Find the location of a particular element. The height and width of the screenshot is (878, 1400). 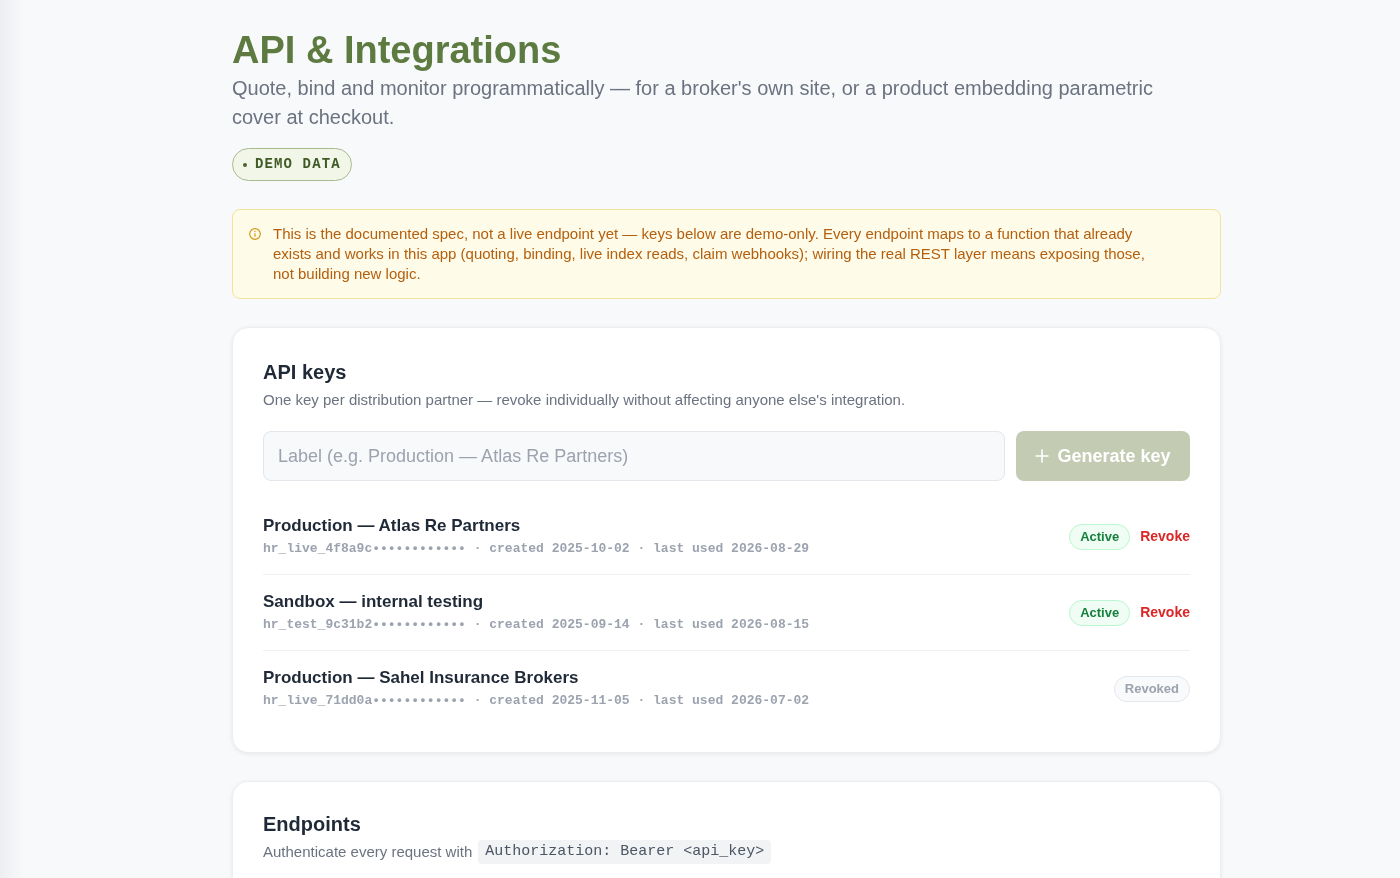

badge-label: DEMO DATA is located at coordinates (298, 164).